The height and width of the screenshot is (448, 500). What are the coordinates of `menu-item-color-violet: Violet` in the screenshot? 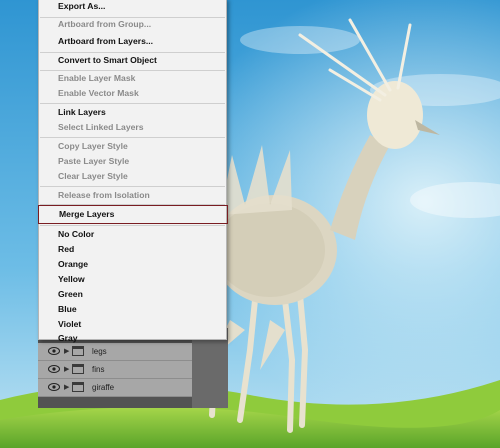 It's located at (132, 324).